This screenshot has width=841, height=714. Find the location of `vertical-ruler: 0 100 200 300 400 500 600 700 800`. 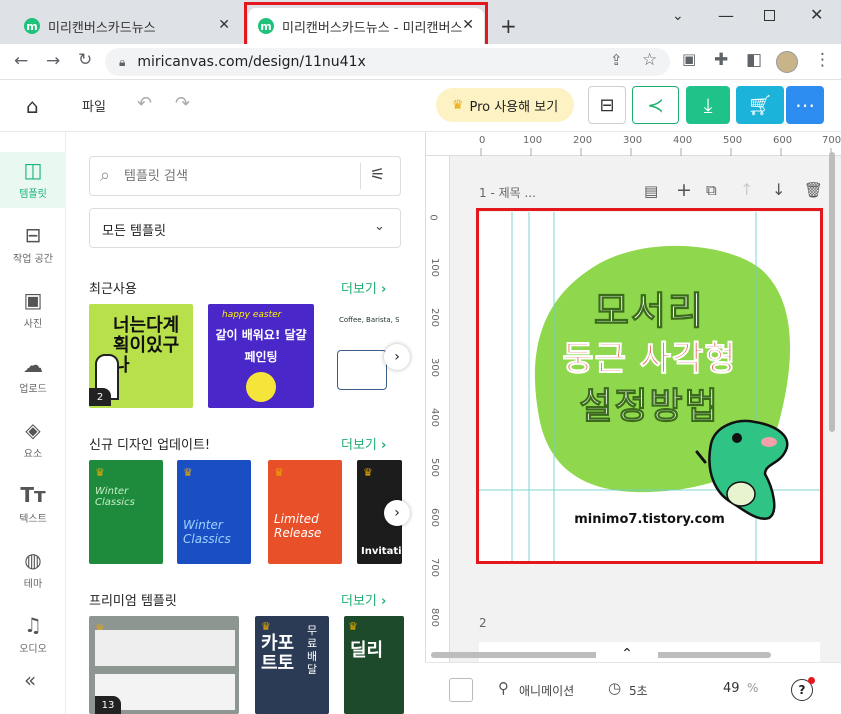

vertical-ruler: 0 100 200 300 400 500 600 700 800 is located at coordinates (438, 409).